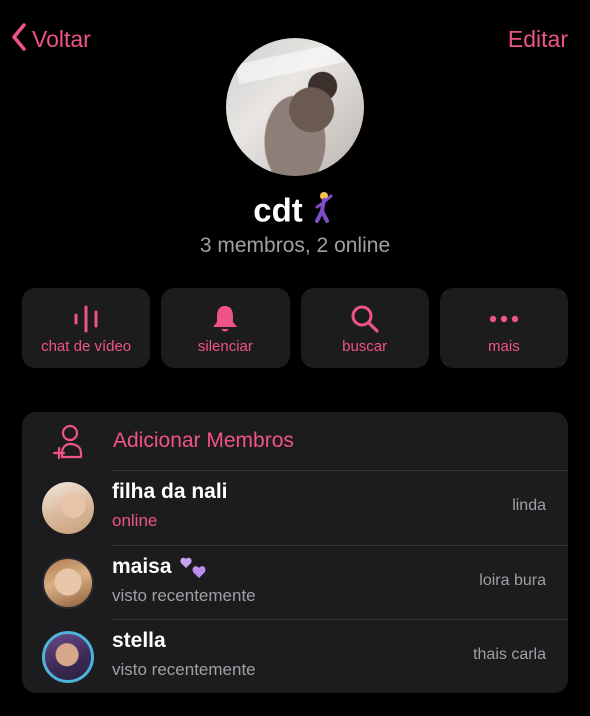 This screenshot has width=590, height=716. I want to click on add-members-label: Adicionar Membros, so click(203, 440).